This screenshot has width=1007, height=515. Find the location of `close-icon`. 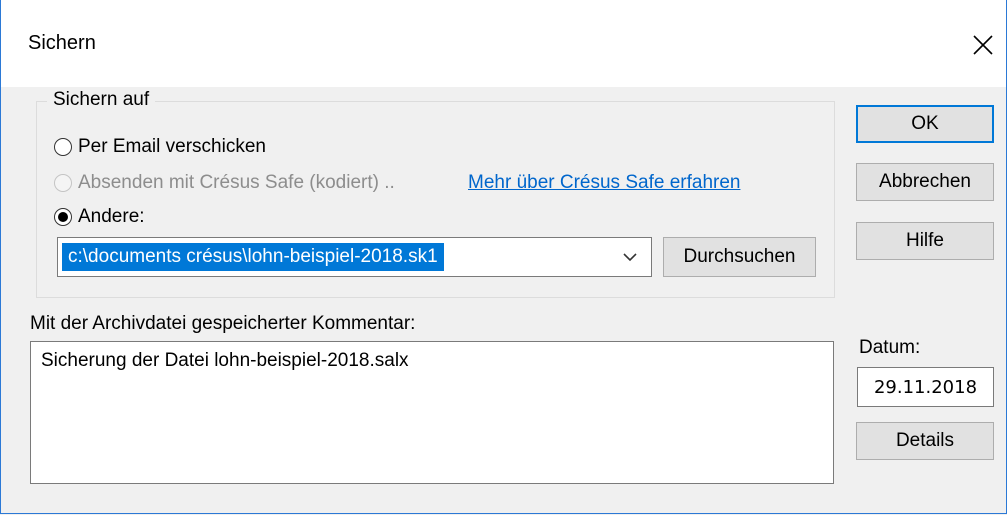

close-icon is located at coordinates (983, 45).